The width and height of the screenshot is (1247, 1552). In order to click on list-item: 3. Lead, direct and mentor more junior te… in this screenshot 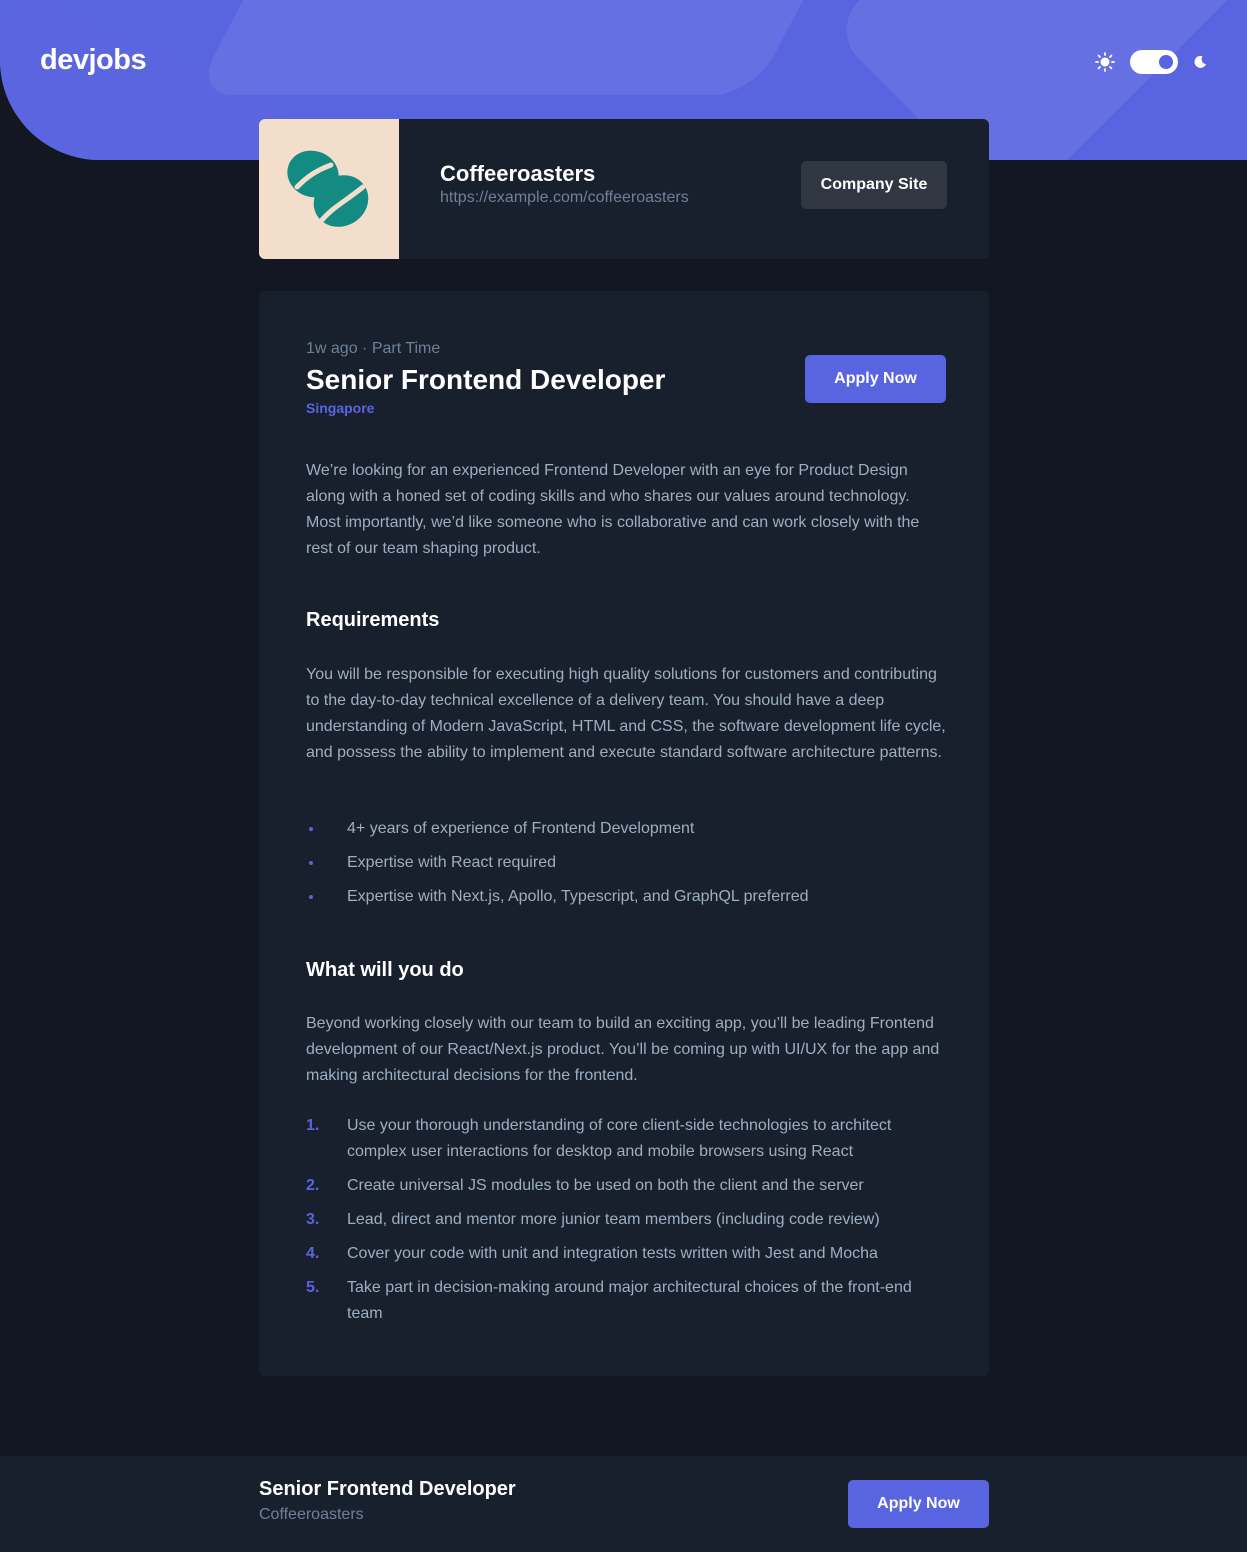, I will do `click(593, 1219)`.